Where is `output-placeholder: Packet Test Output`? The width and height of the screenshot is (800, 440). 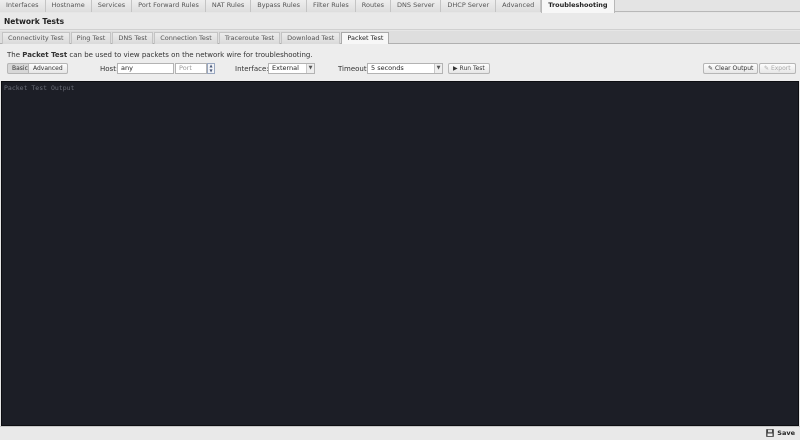
output-placeholder: Packet Test Output is located at coordinates (39, 88).